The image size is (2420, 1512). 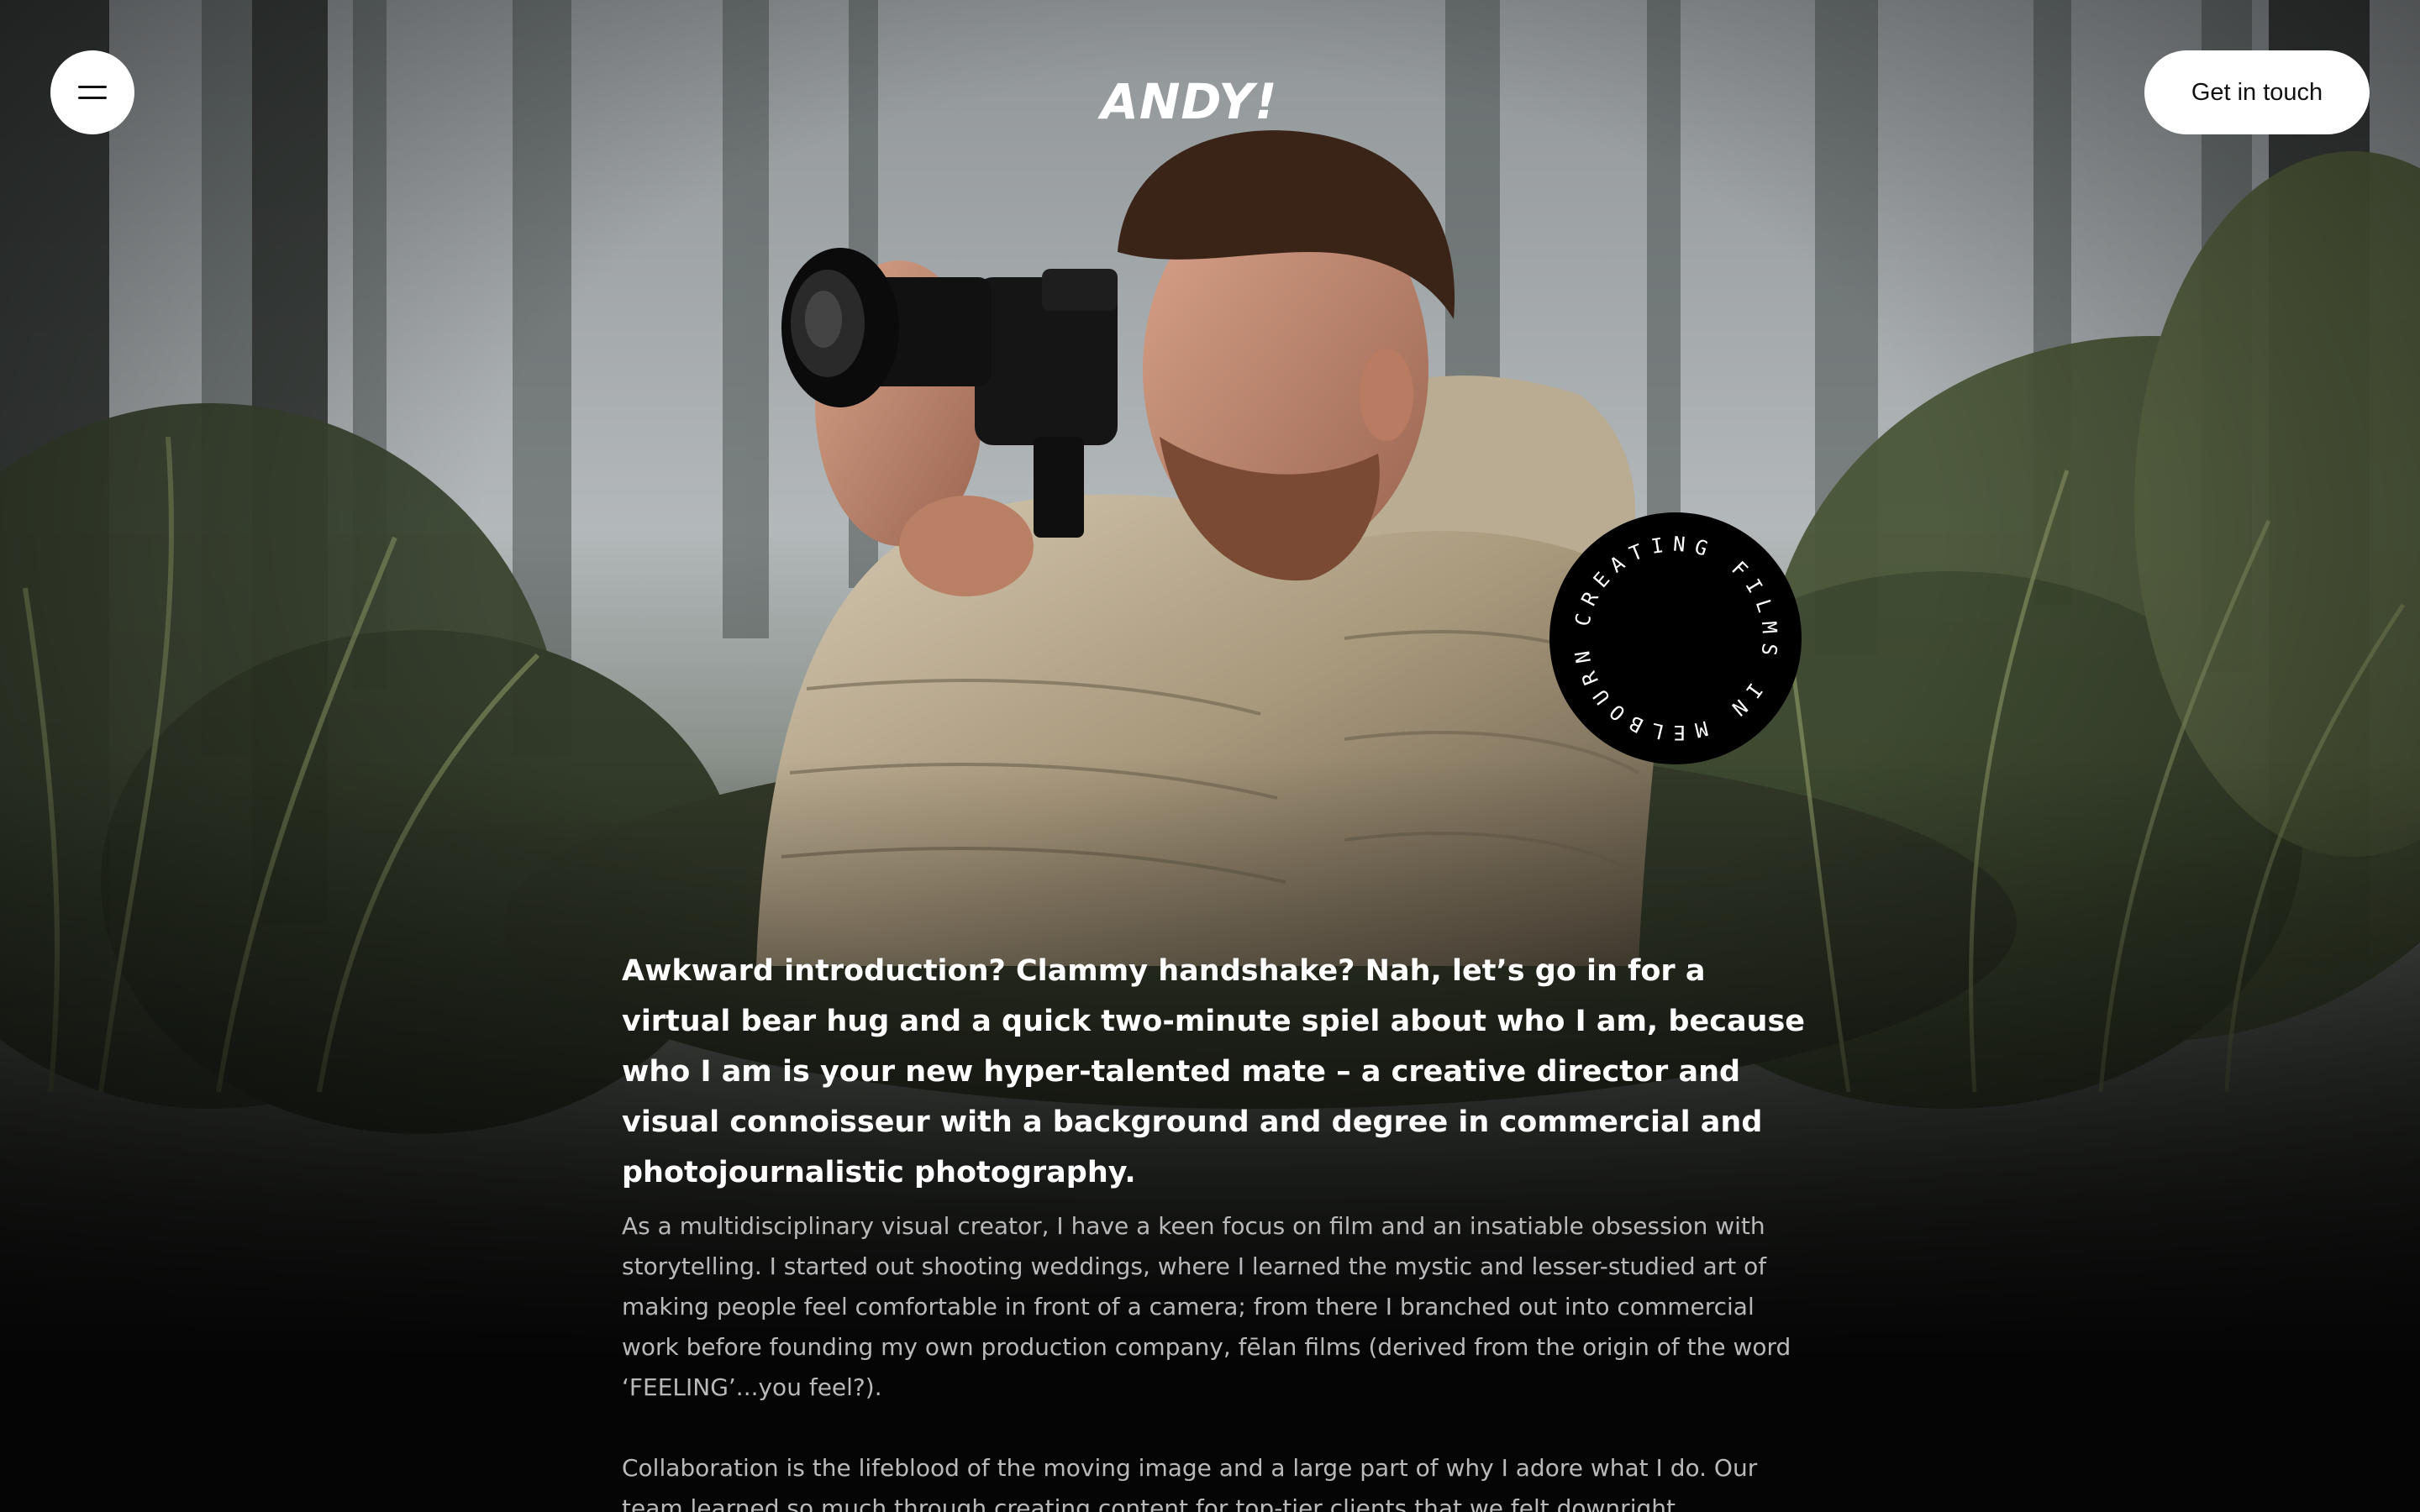 What do you see at coordinates (1676, 638) in the screenshot?
I see `creating-films-badge: CREATING FILMS IN MELBOURNE -` at bounding box center [1676, 638].